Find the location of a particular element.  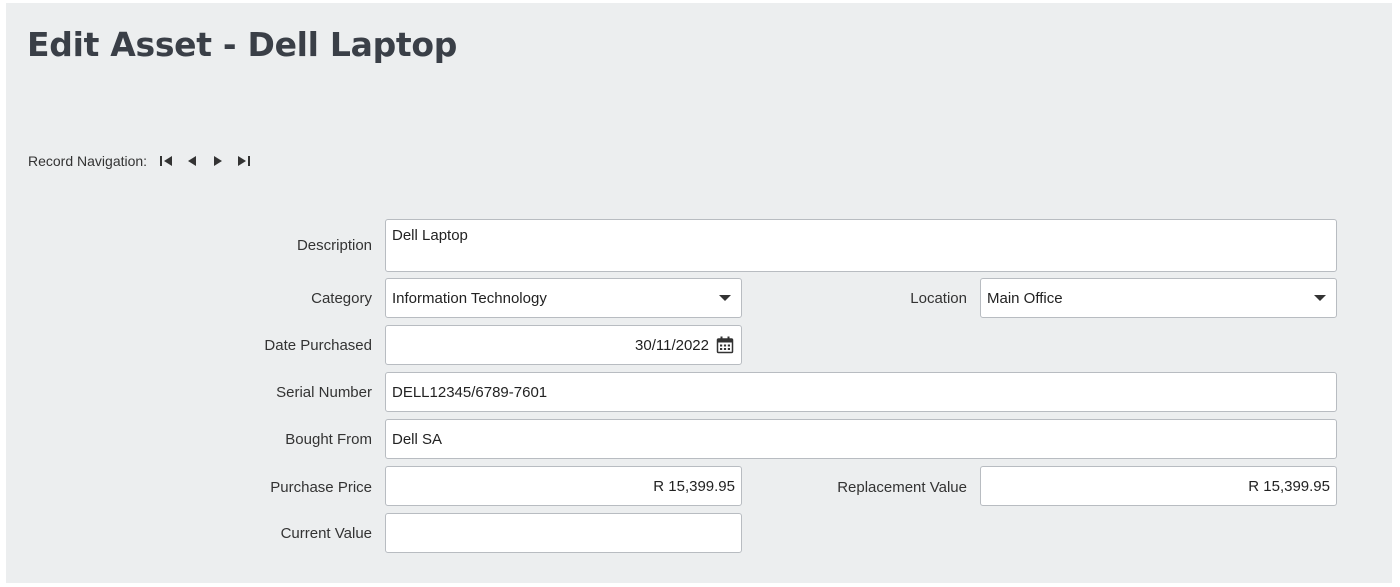

next-record-icon is located at coordinates (218, 161).